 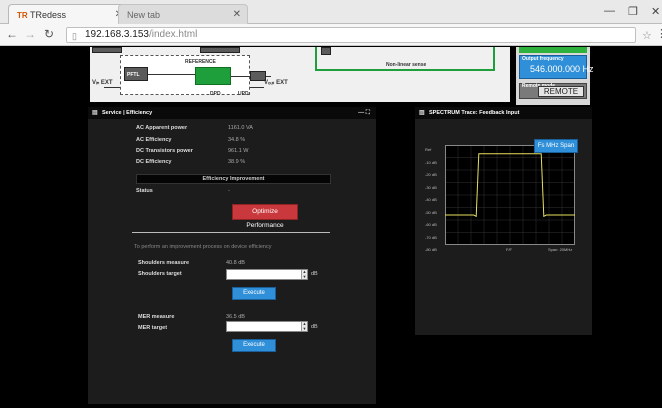 I want to click on dc-transistors-power-label: DC Transistors power, so click(x=164, y=151).